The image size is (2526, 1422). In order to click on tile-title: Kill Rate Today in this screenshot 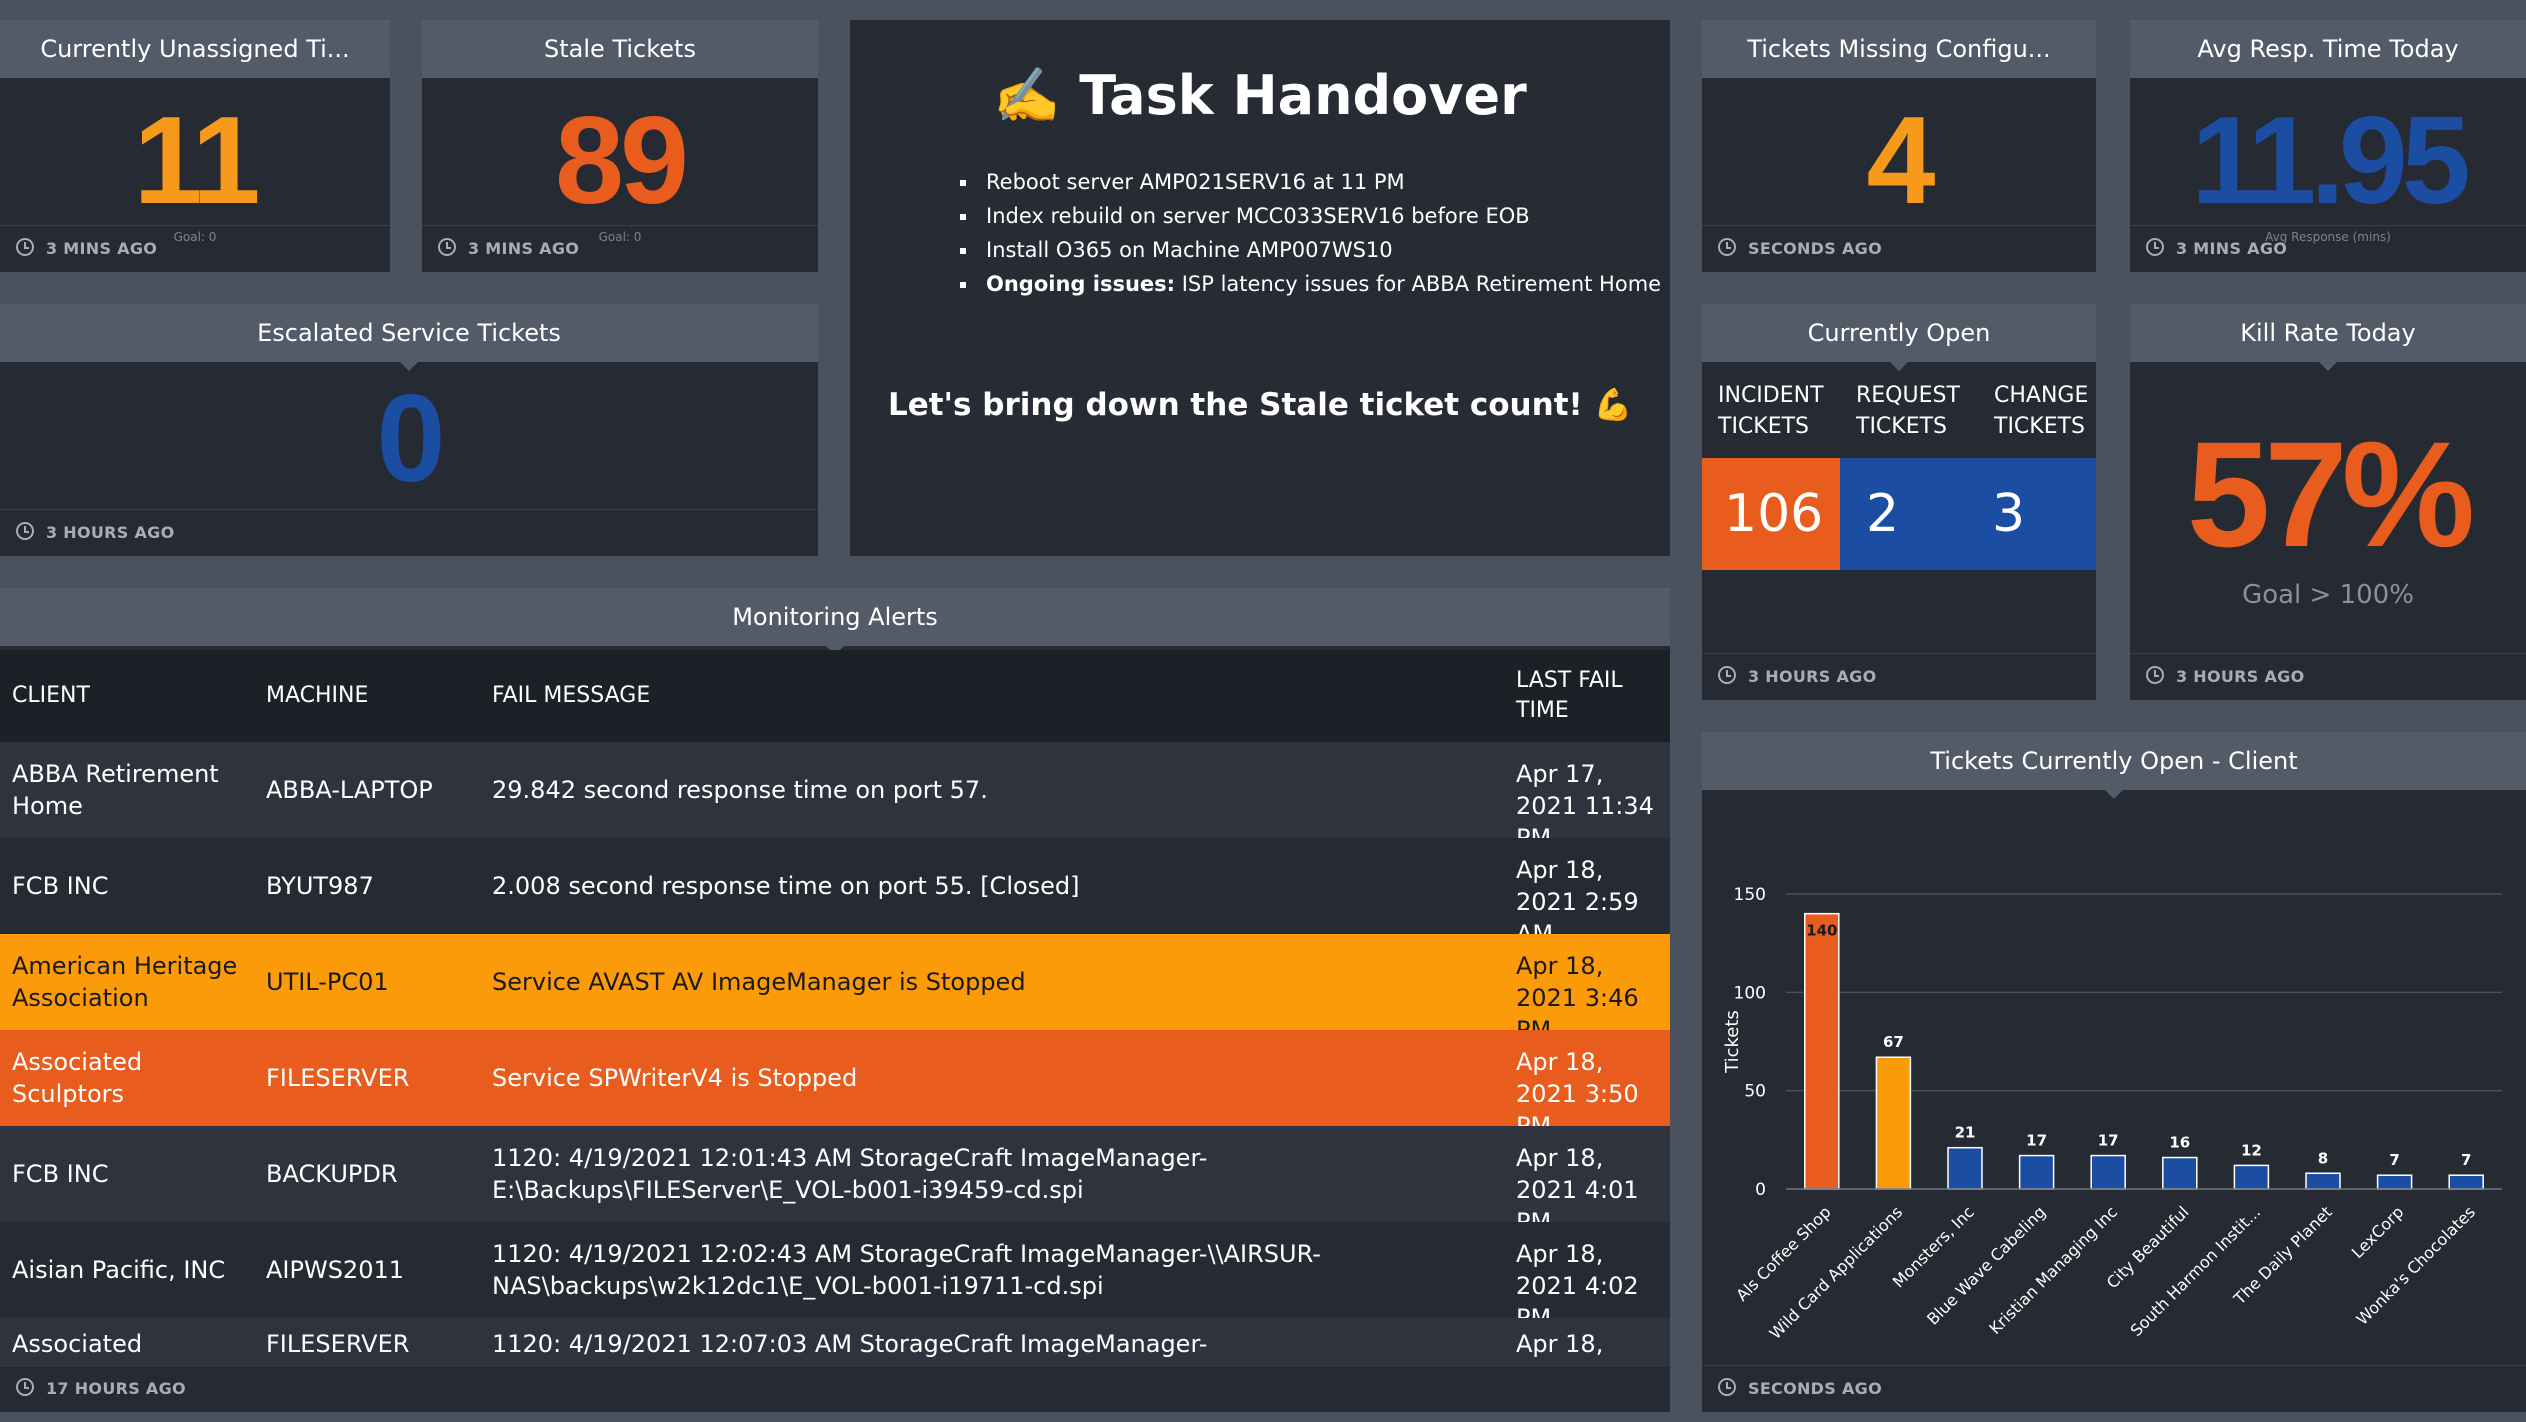, I will do `click(2328, 333)`.